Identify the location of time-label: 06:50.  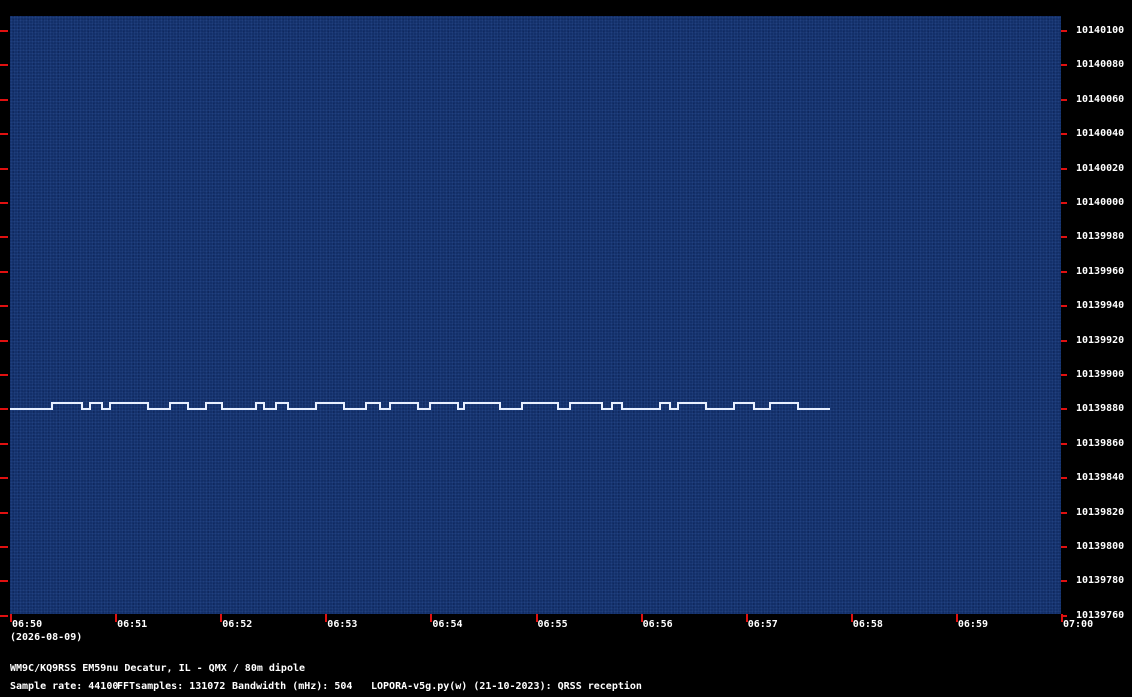
(27, 624).